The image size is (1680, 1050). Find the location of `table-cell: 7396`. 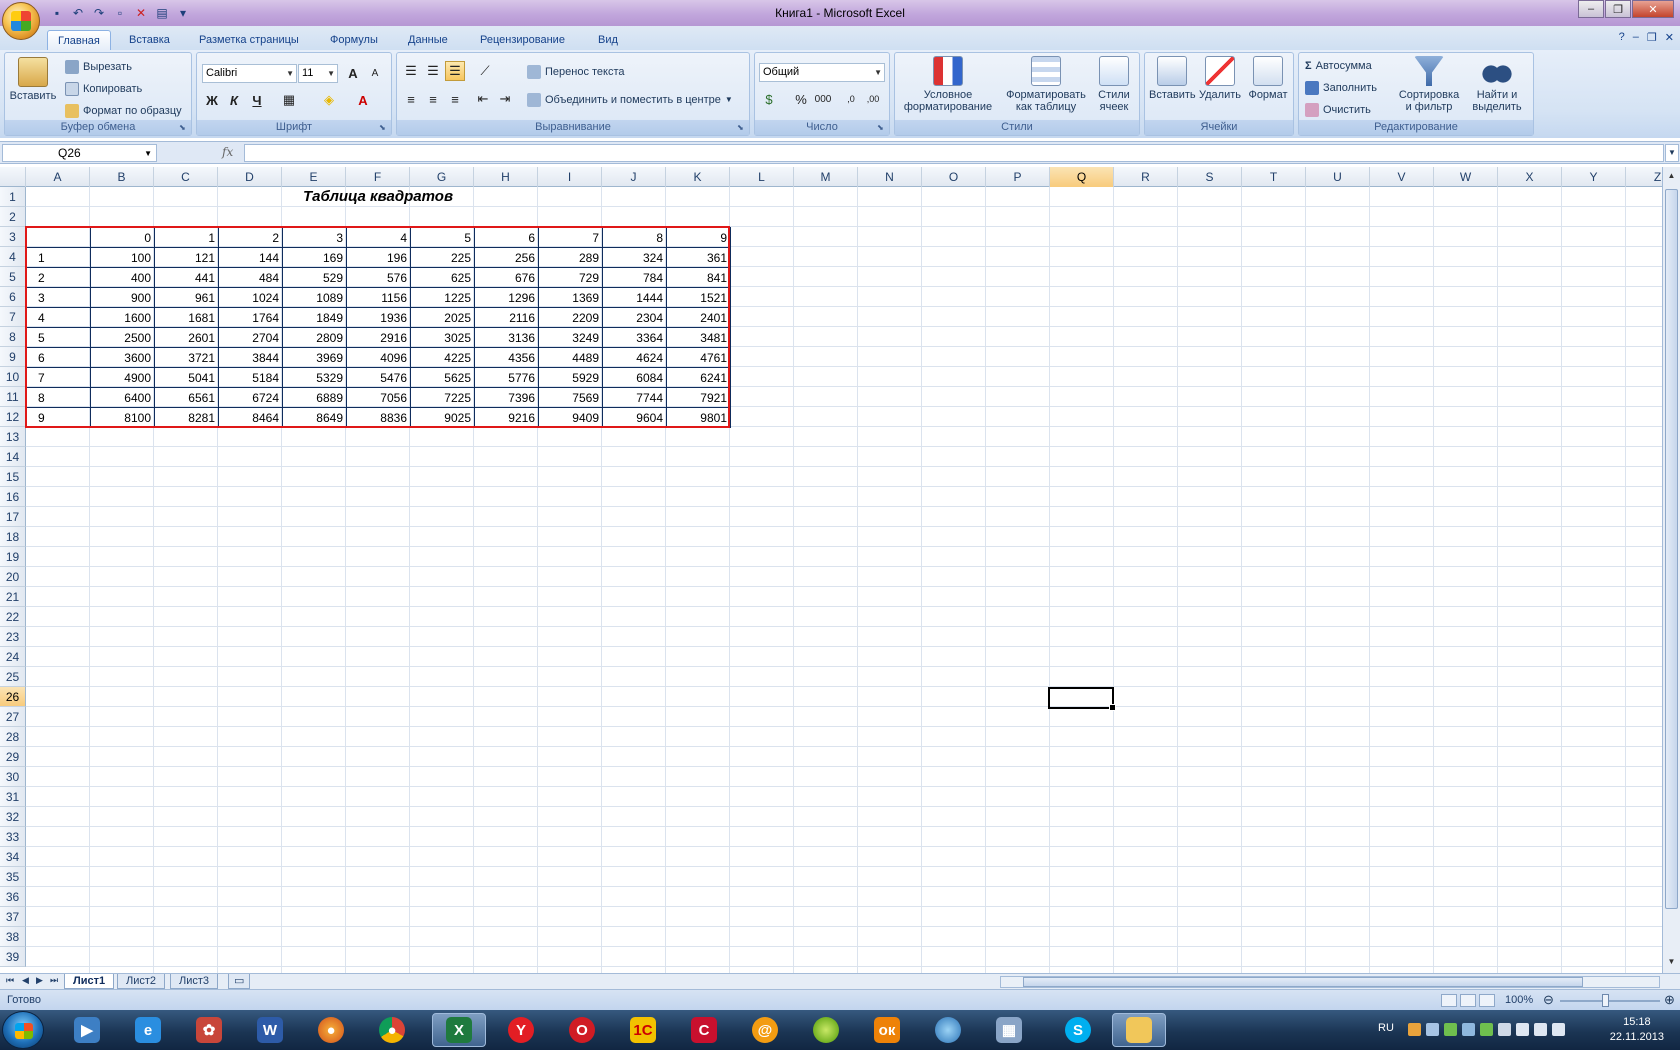

table-cell: 7396 is located at coordinates (506, 397).